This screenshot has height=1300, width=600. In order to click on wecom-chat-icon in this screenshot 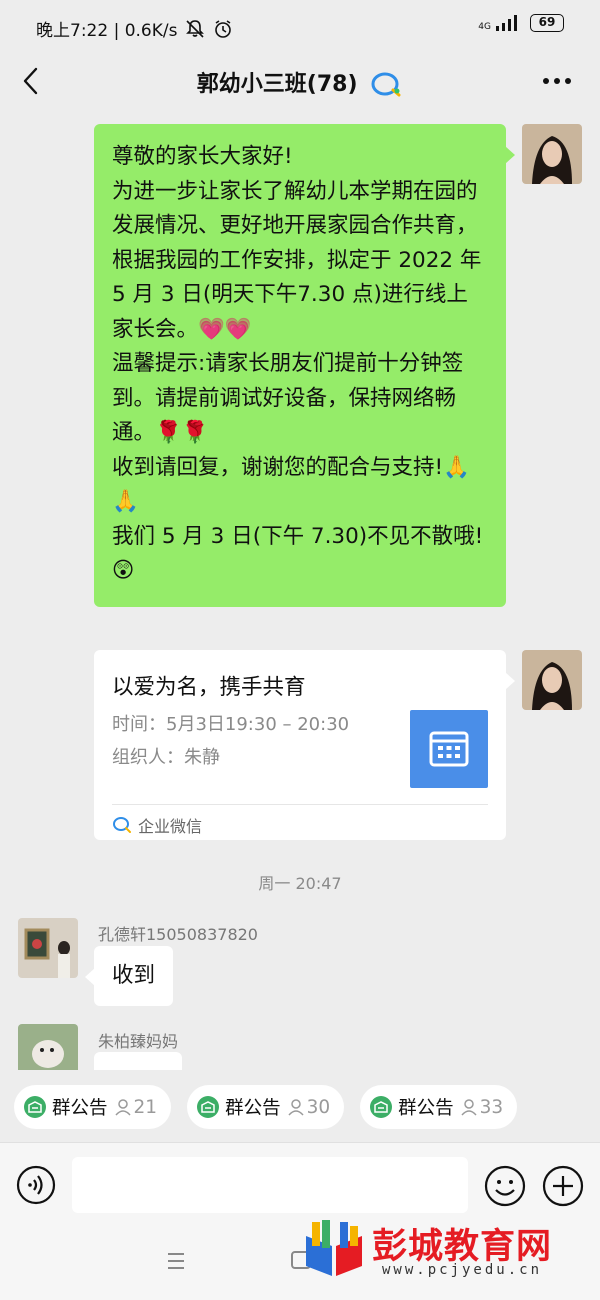, I will do `click(386, 84)`.